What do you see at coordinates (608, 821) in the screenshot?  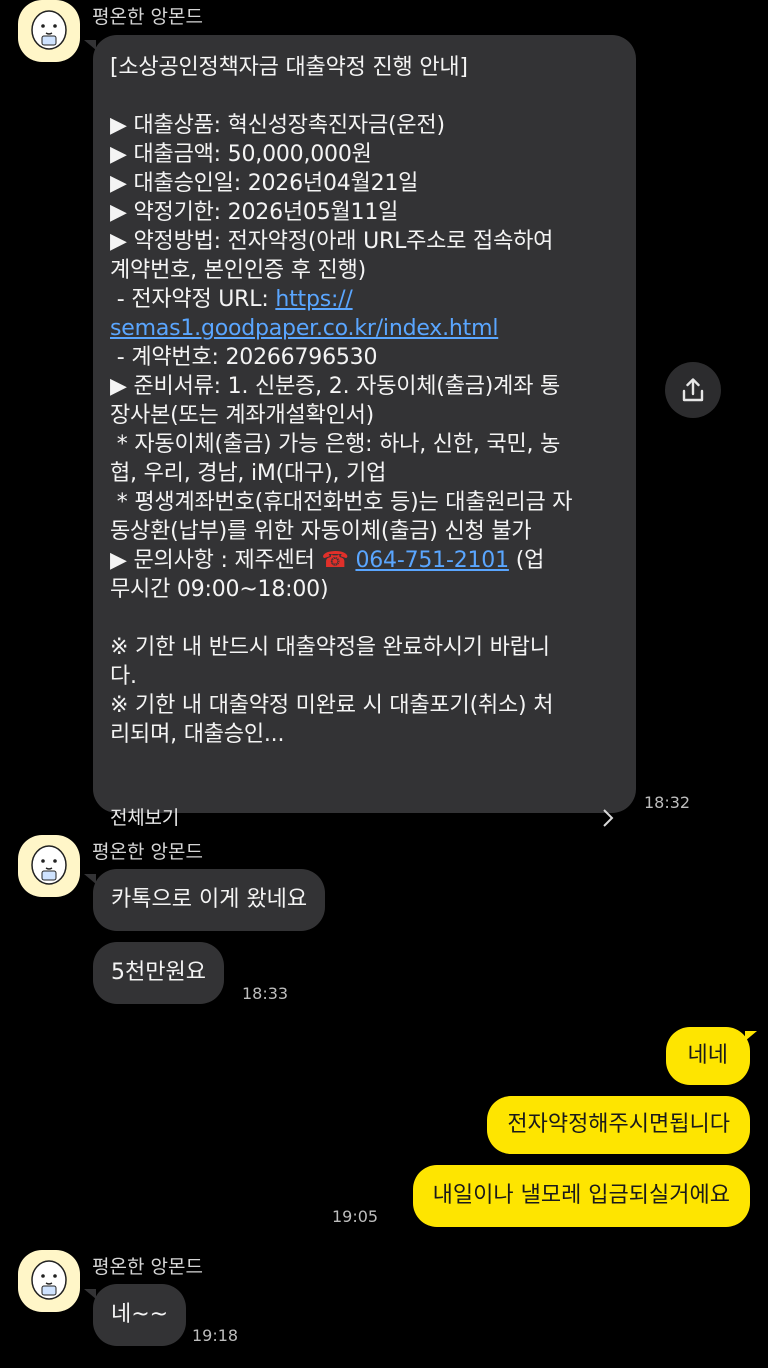 I see `chevron-right-icon` at bounding box center [608, 821].